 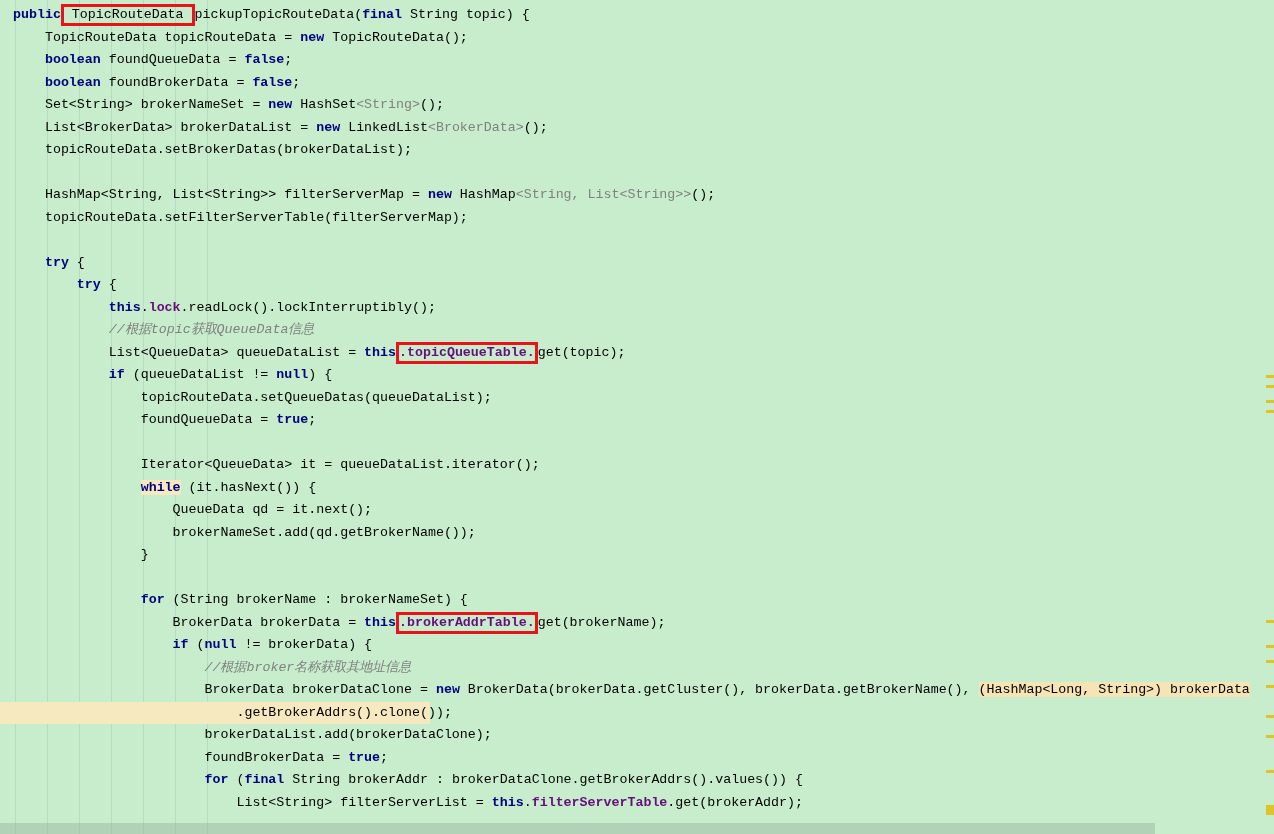 I want to click on code-line: HashMap<String, List<String>> filterServerMap = new HashMap<String, List<String>>();, so click(x=379, y=195).